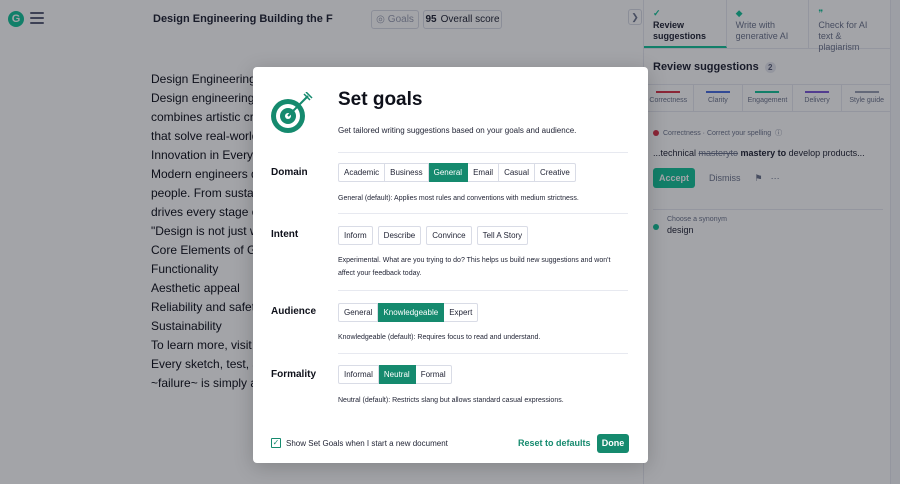 This screenshot has height=484, width=900. What do you see at coordinates (517, 172) in the screenshot?
I see `domain-option: Casual` at bounding box center [517, 172].